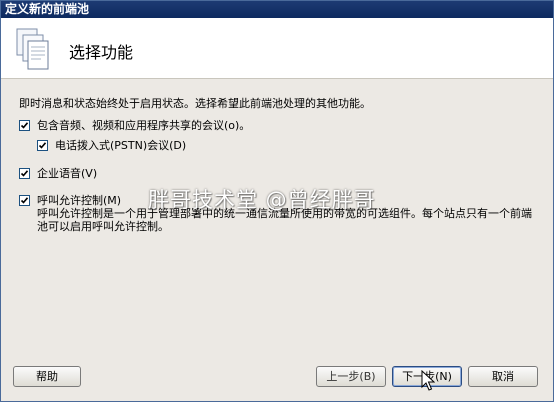 This screenshot has width=554, height=402. I want to click on option-cac-label: 呼叫允许控制(M), so click(79, 200).